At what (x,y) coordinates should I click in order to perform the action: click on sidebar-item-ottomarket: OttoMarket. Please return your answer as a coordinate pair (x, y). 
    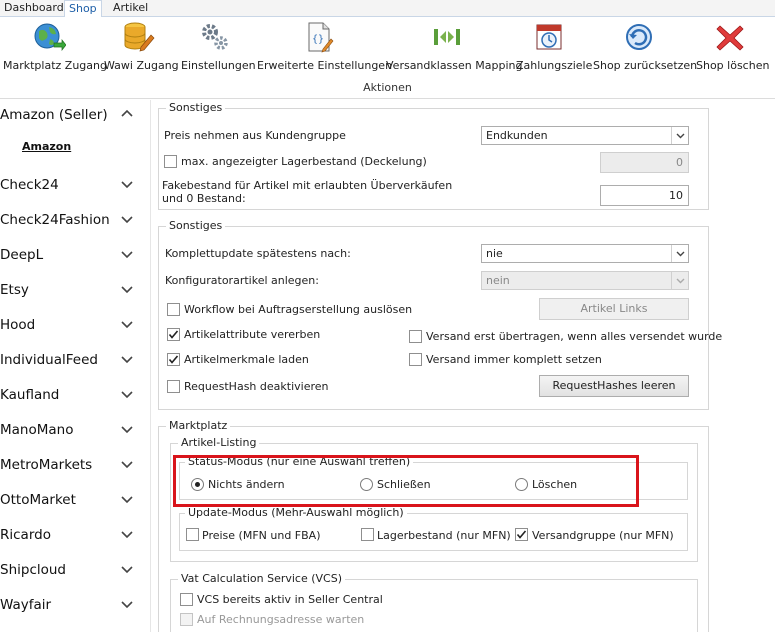
    Looking at the image, I should click on (72, 500).